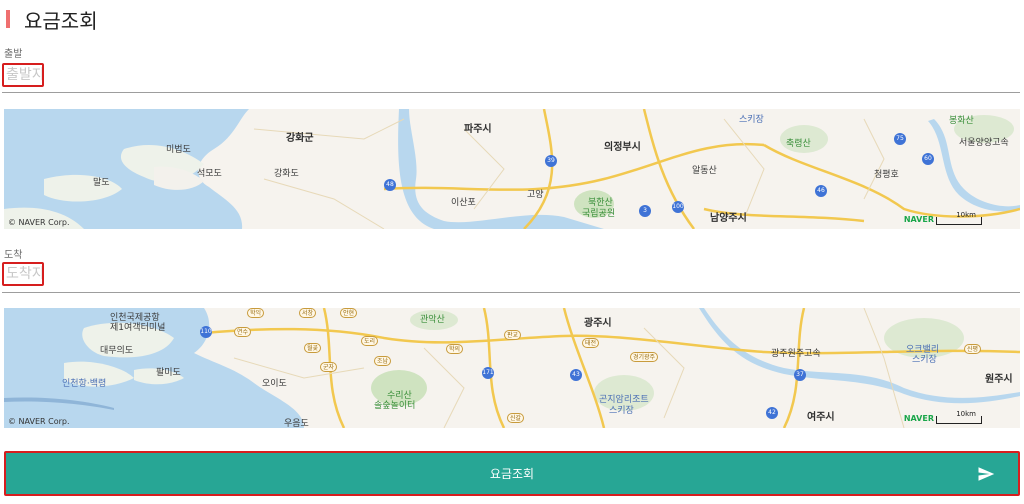 The width and height of the screenshot is (1024, 504). What do you see at coordinates (117, 351) in the screenshot?
I see `map-place: 대무의도` at bounding box center [117, 351].